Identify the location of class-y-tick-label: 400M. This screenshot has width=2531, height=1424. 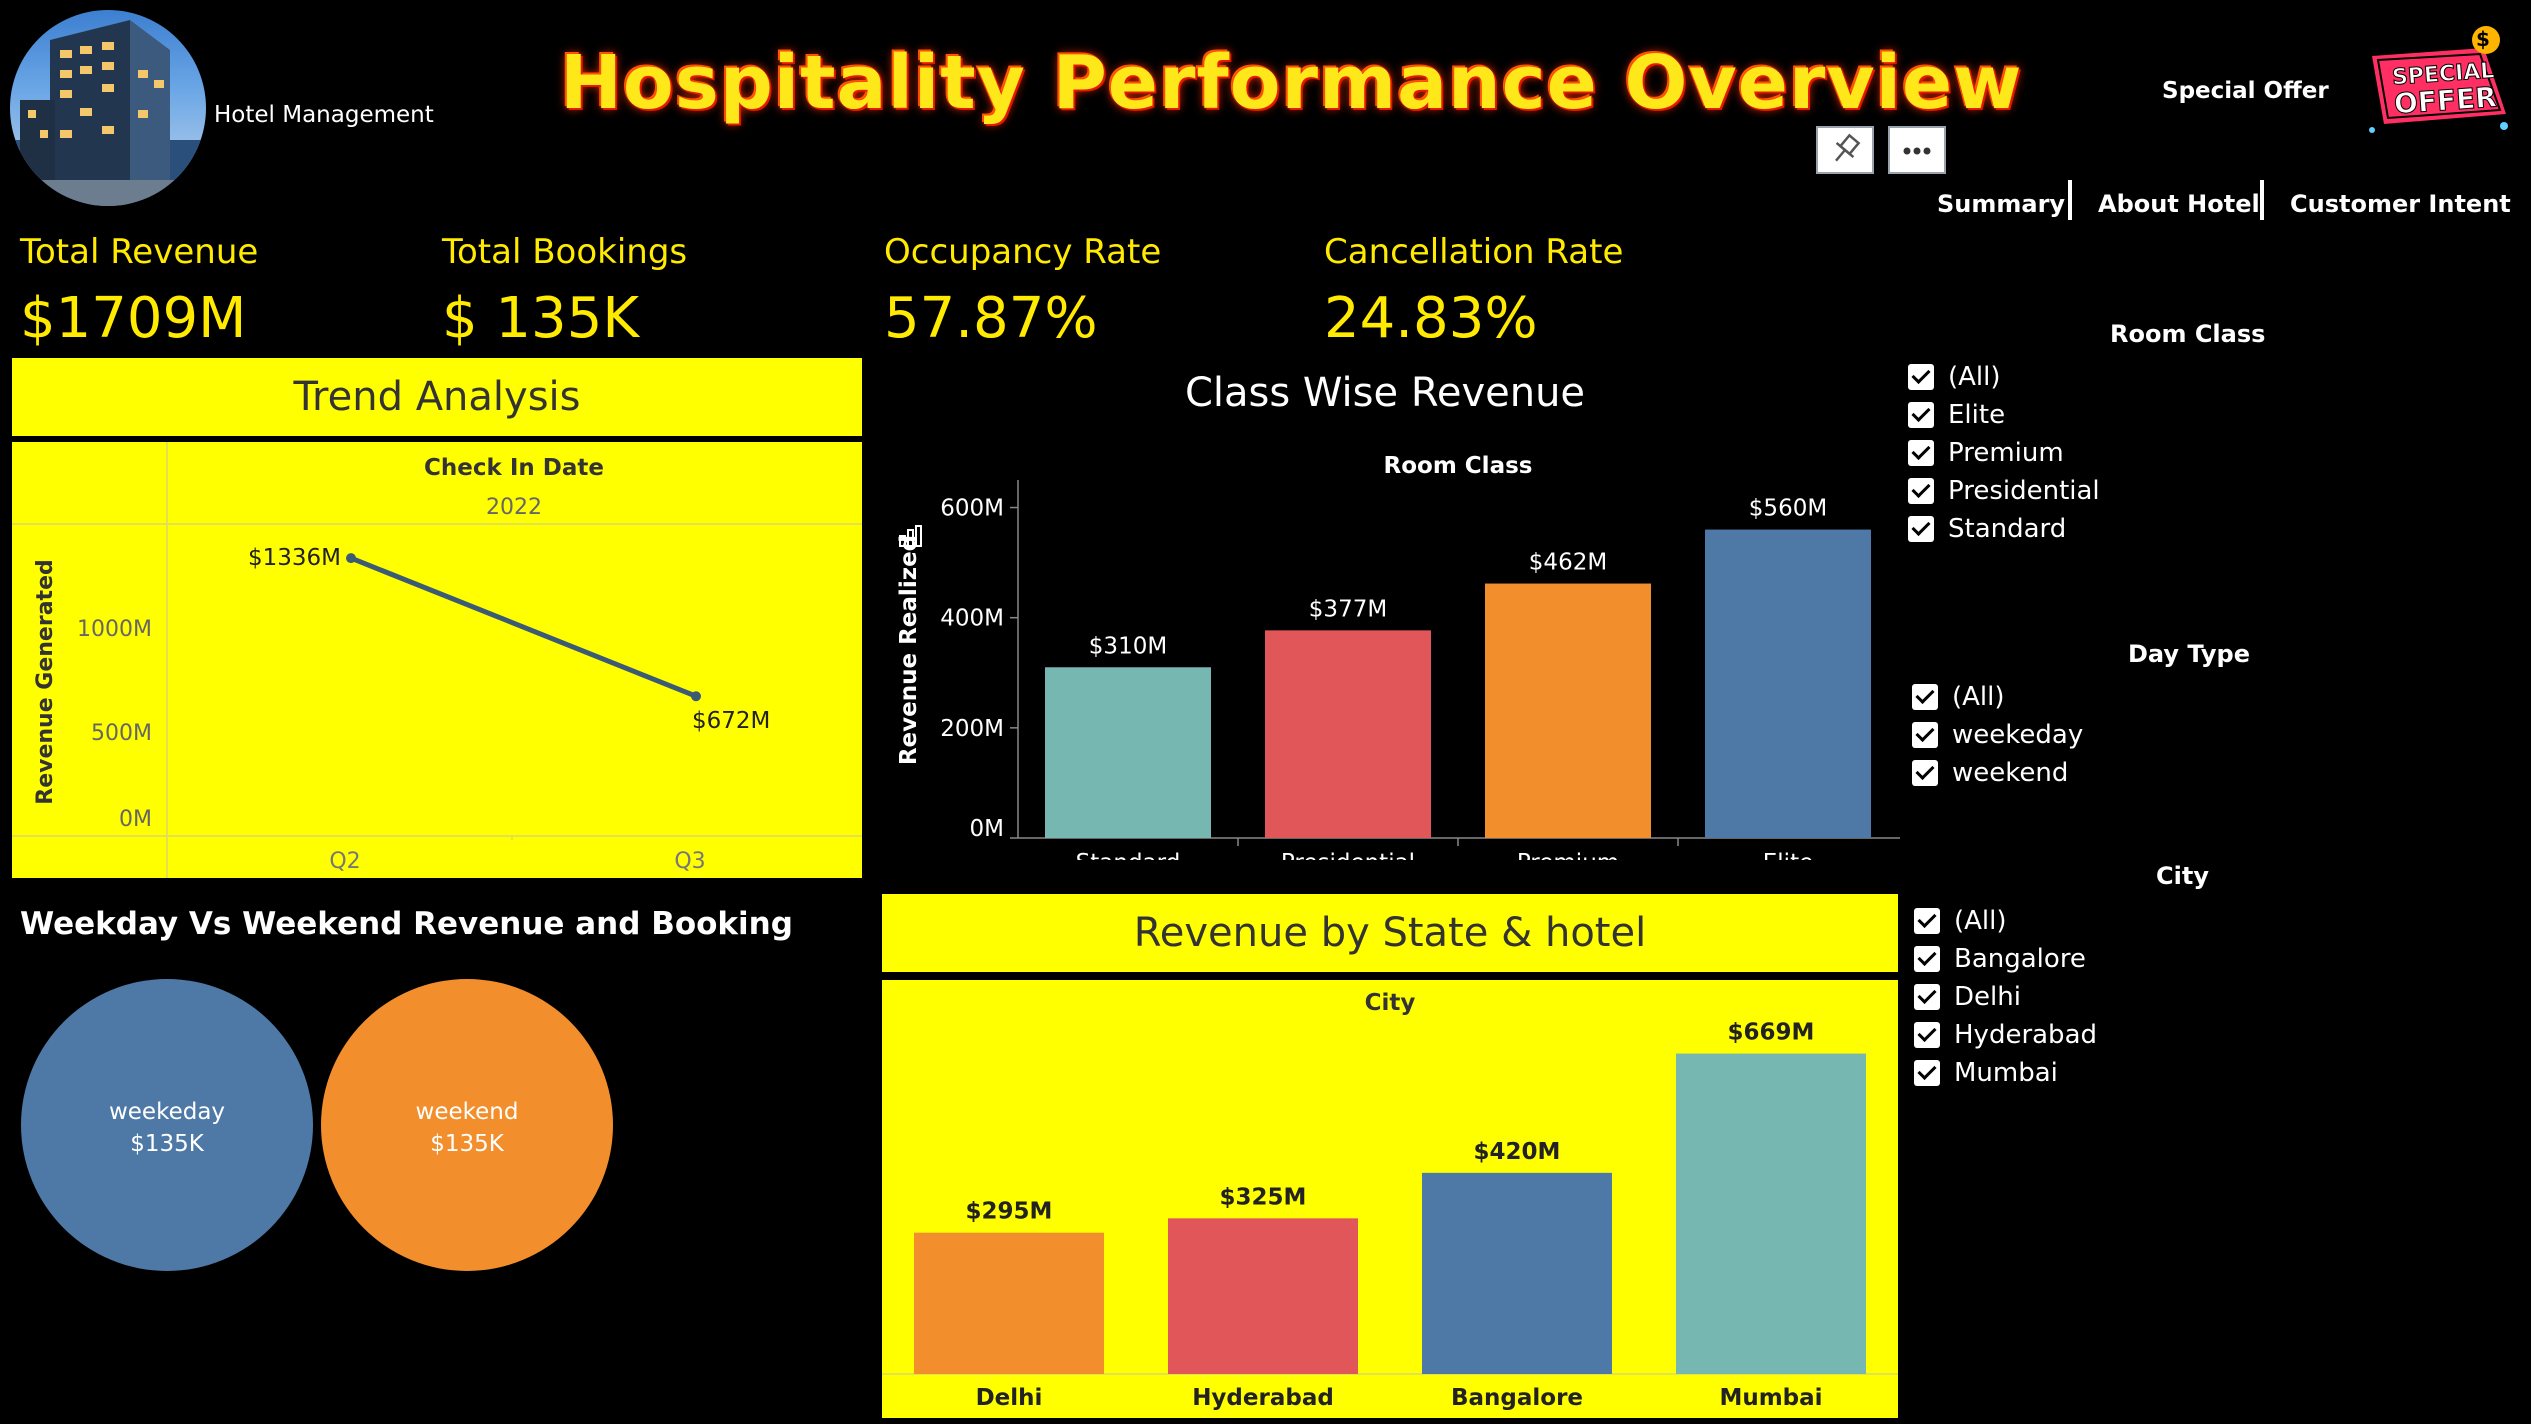
(972, 619).